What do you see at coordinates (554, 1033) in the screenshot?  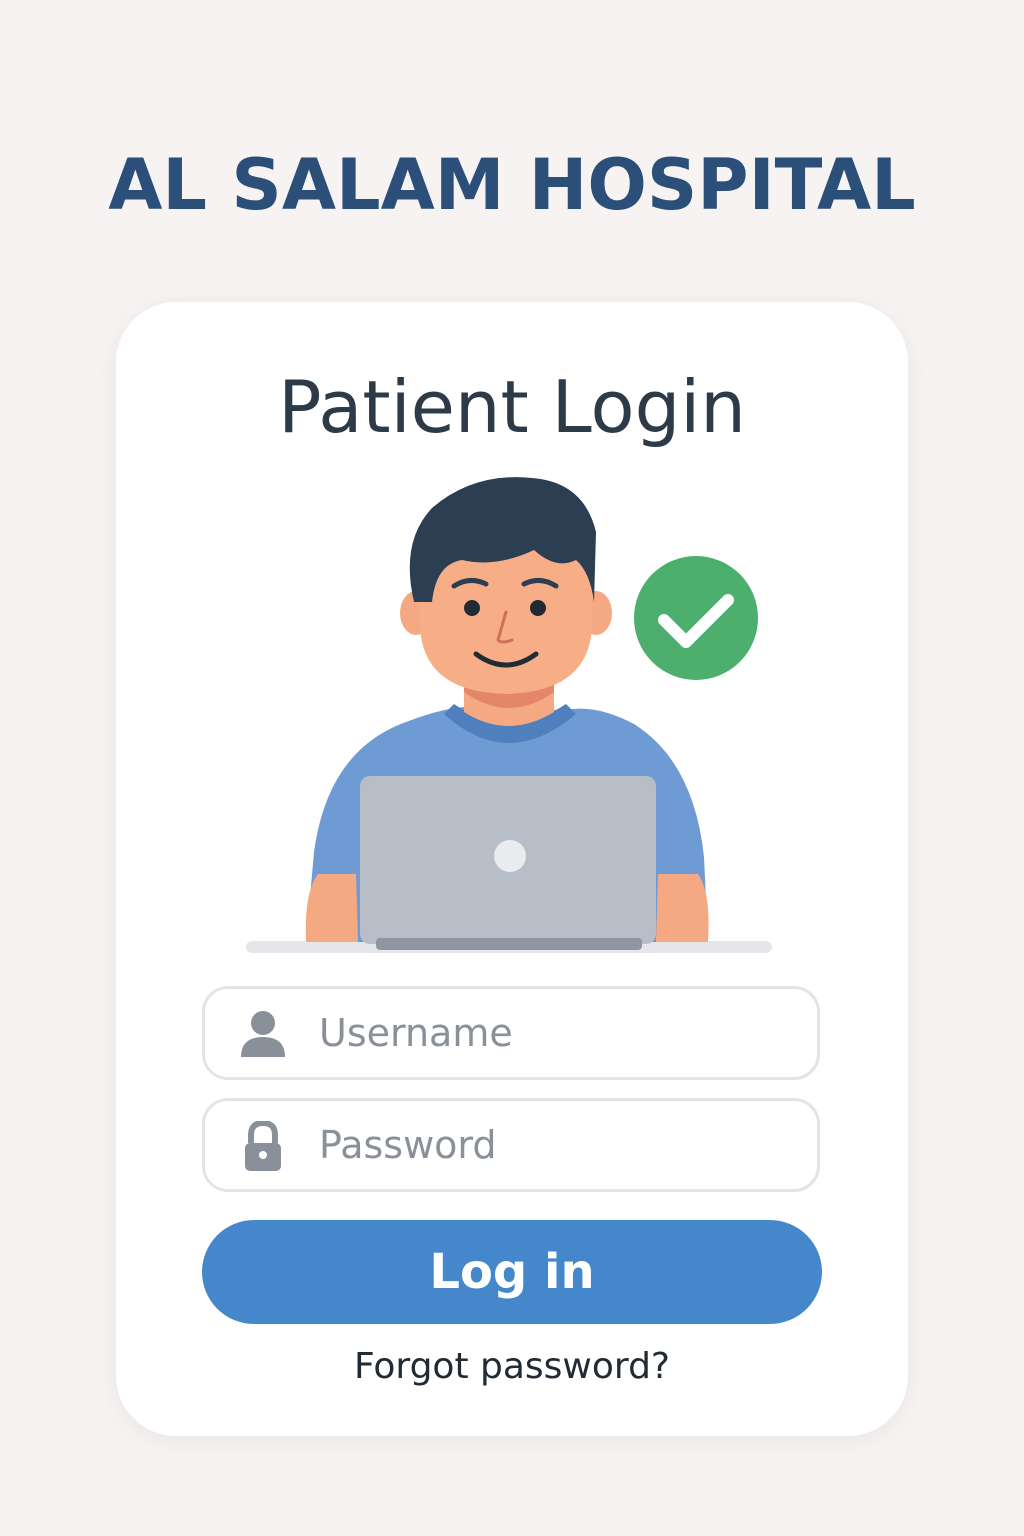 I see `username-input` at bounding box center [554, 1033].